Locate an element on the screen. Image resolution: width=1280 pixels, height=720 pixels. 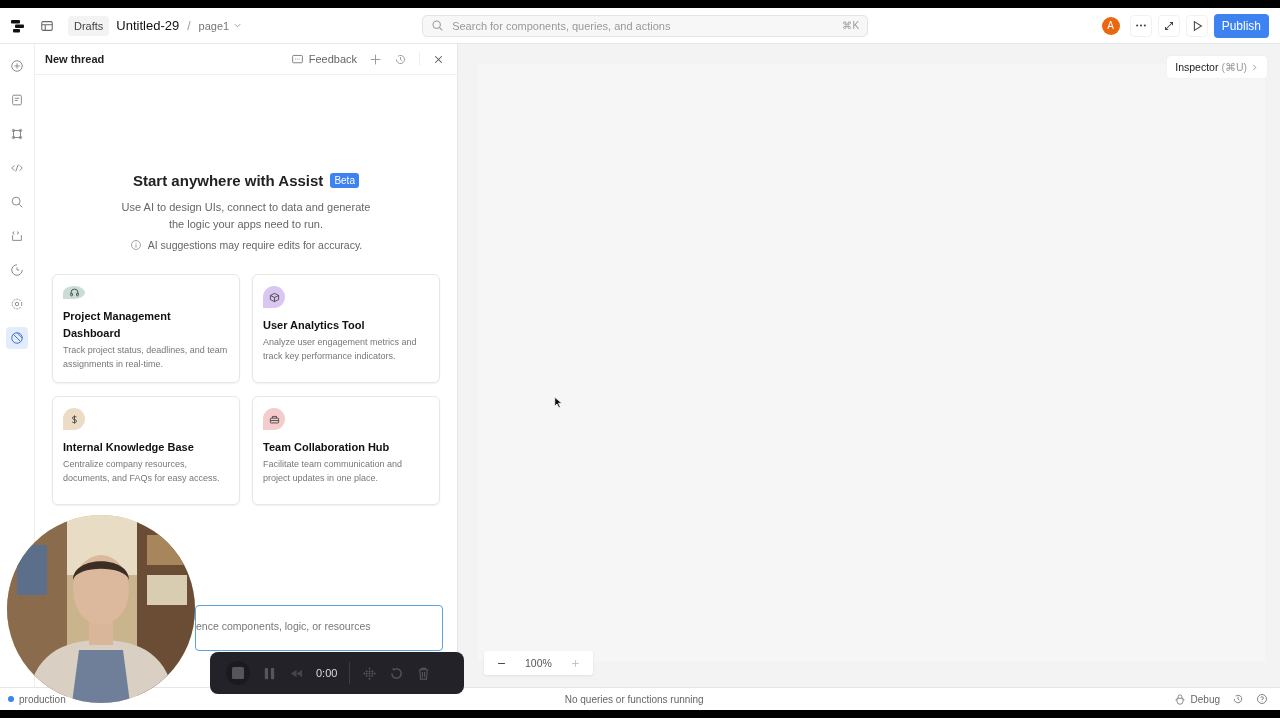
template-card: Team Collaboration Hub Facilitate team communication and project updates in one place. is located at coordinates (346, 450).